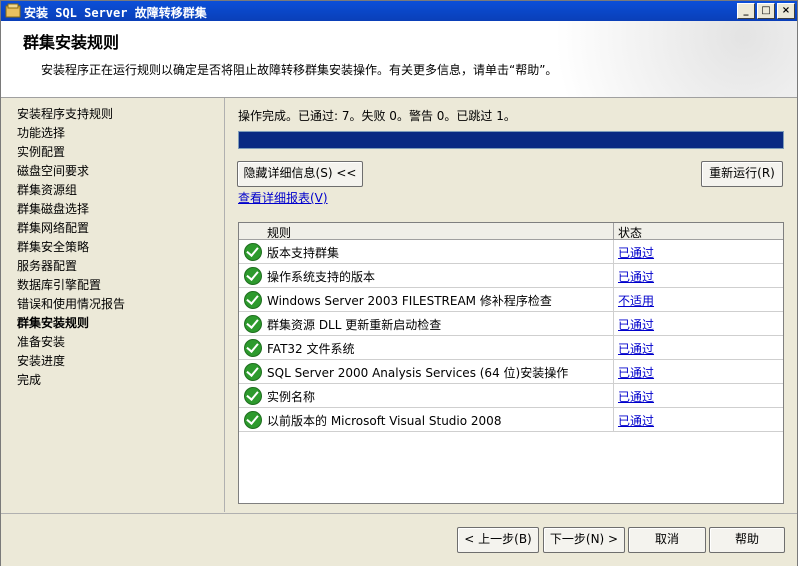 This screenshot has height=566, width=798. Describe the element at coordinates (279, 232) in the screenshot. I see `column-header-rule: 规则` at that location.